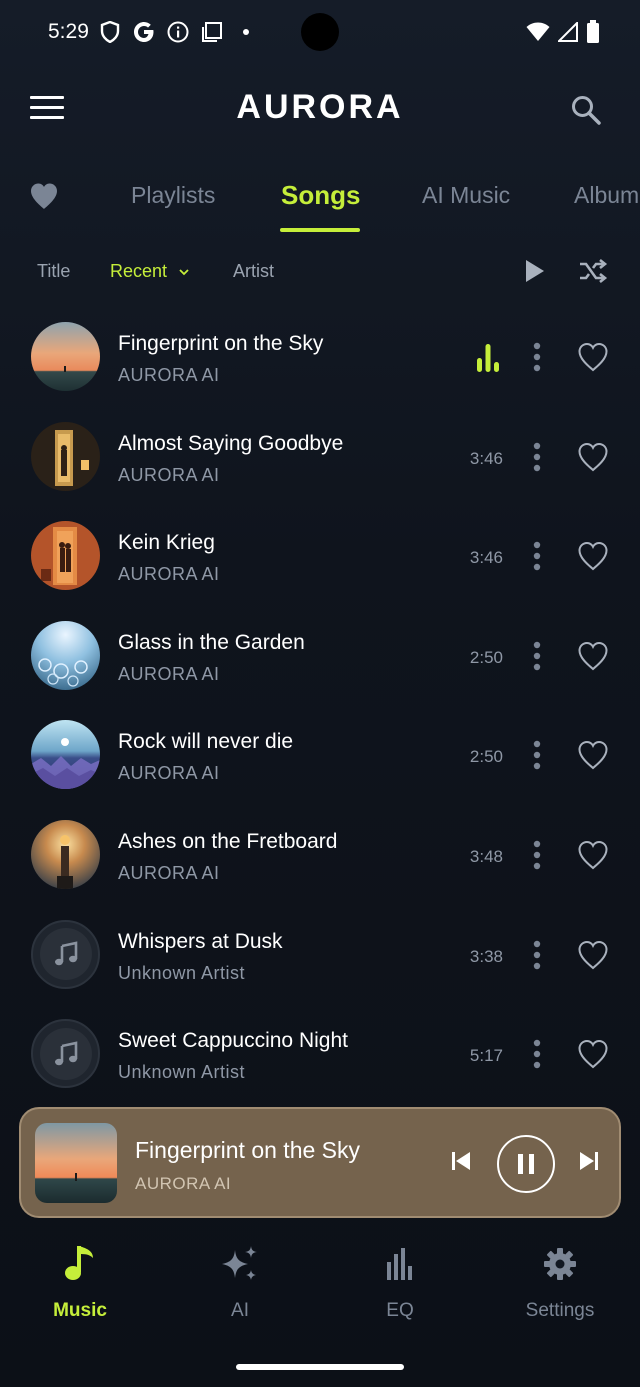 This screenshot has height=1387, width=640. Describe the element at coordinates (320, 854) in the screenshot. I see `song-row: Ashes on the Fretboard AURORA AI 3:48` at that location.